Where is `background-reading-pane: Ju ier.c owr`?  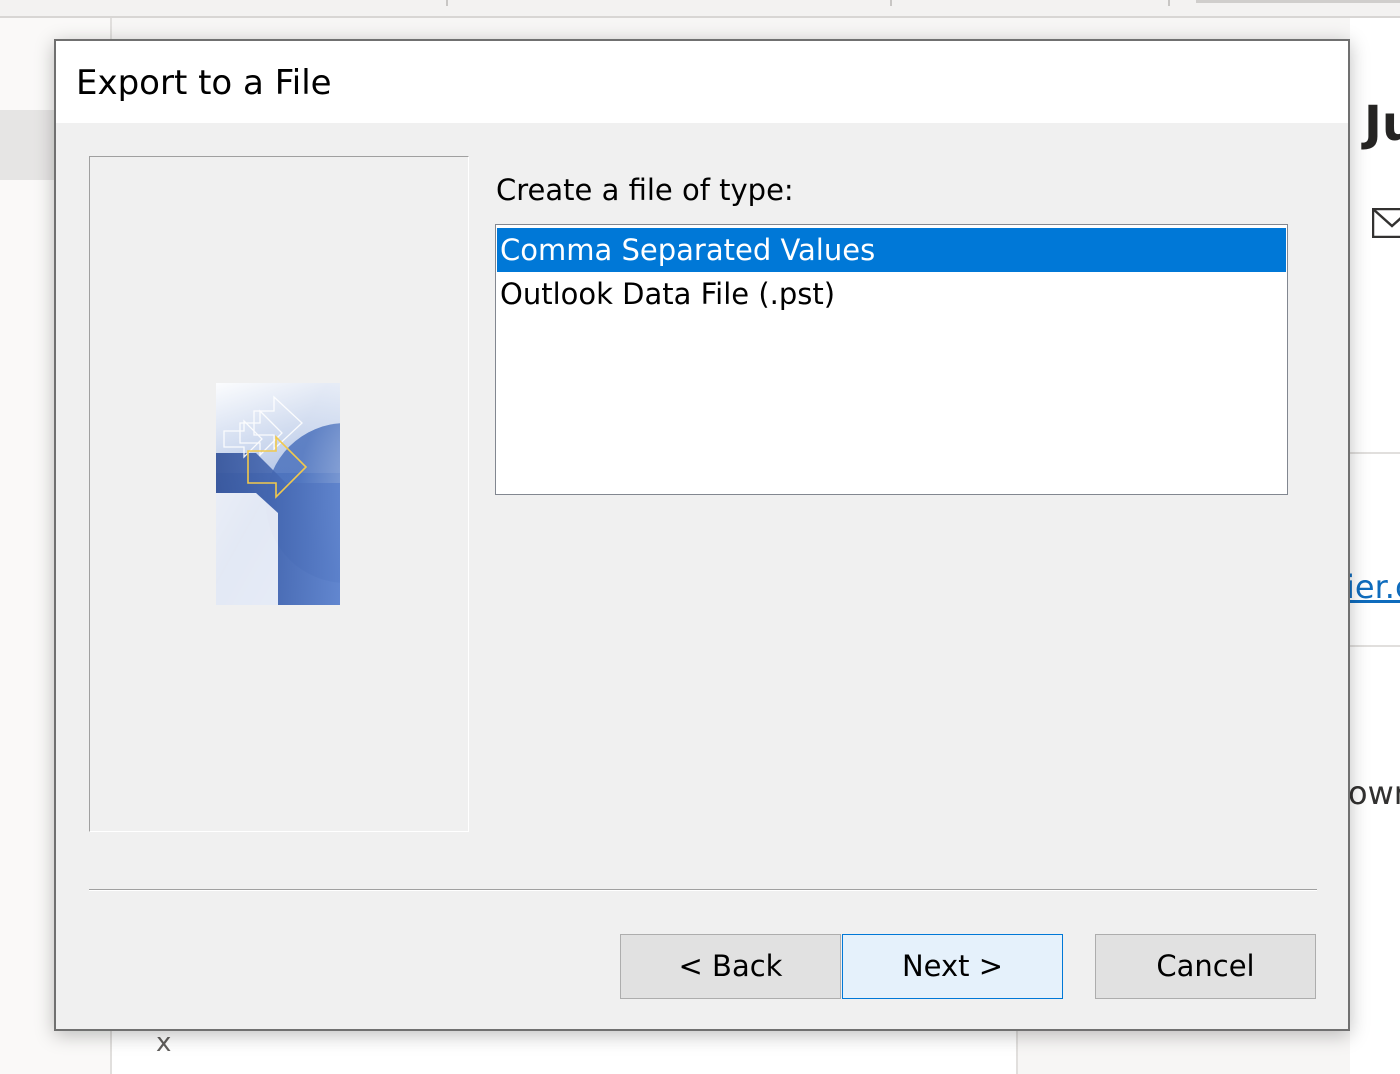 background-reading-pane: Ju ier.c owr is located at coordinates (1375, 546).